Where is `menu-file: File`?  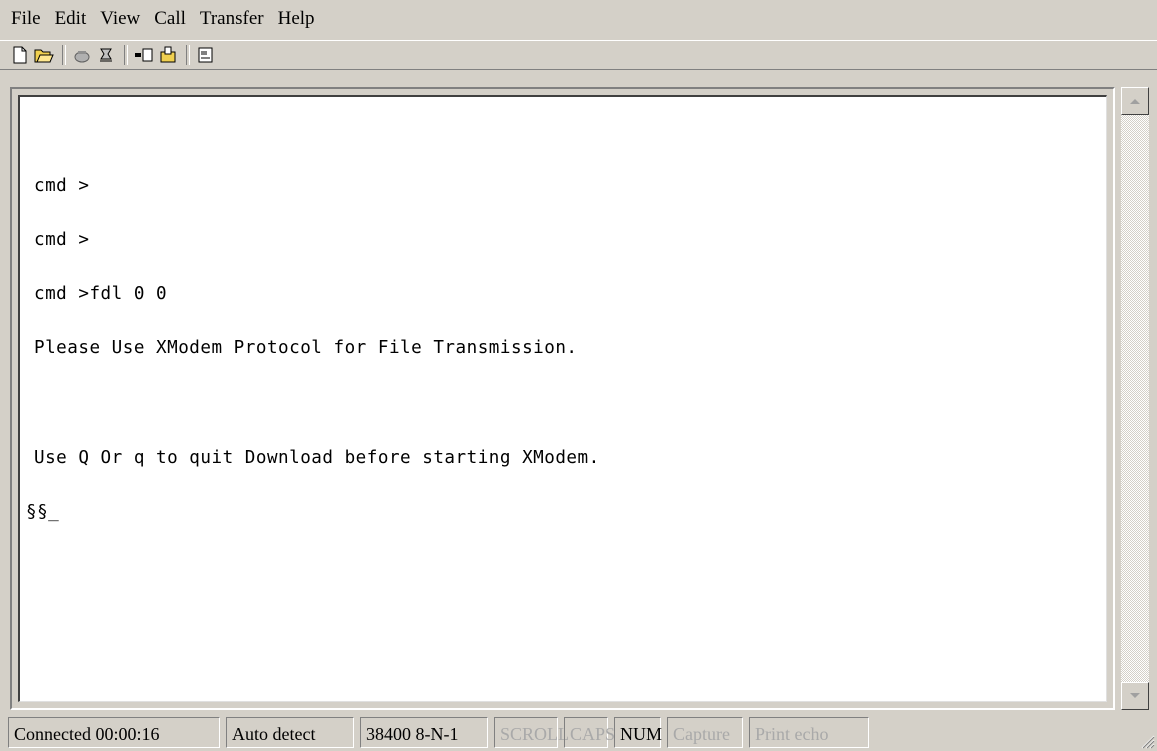 menu-file: File is located at coordinates (24, 19).